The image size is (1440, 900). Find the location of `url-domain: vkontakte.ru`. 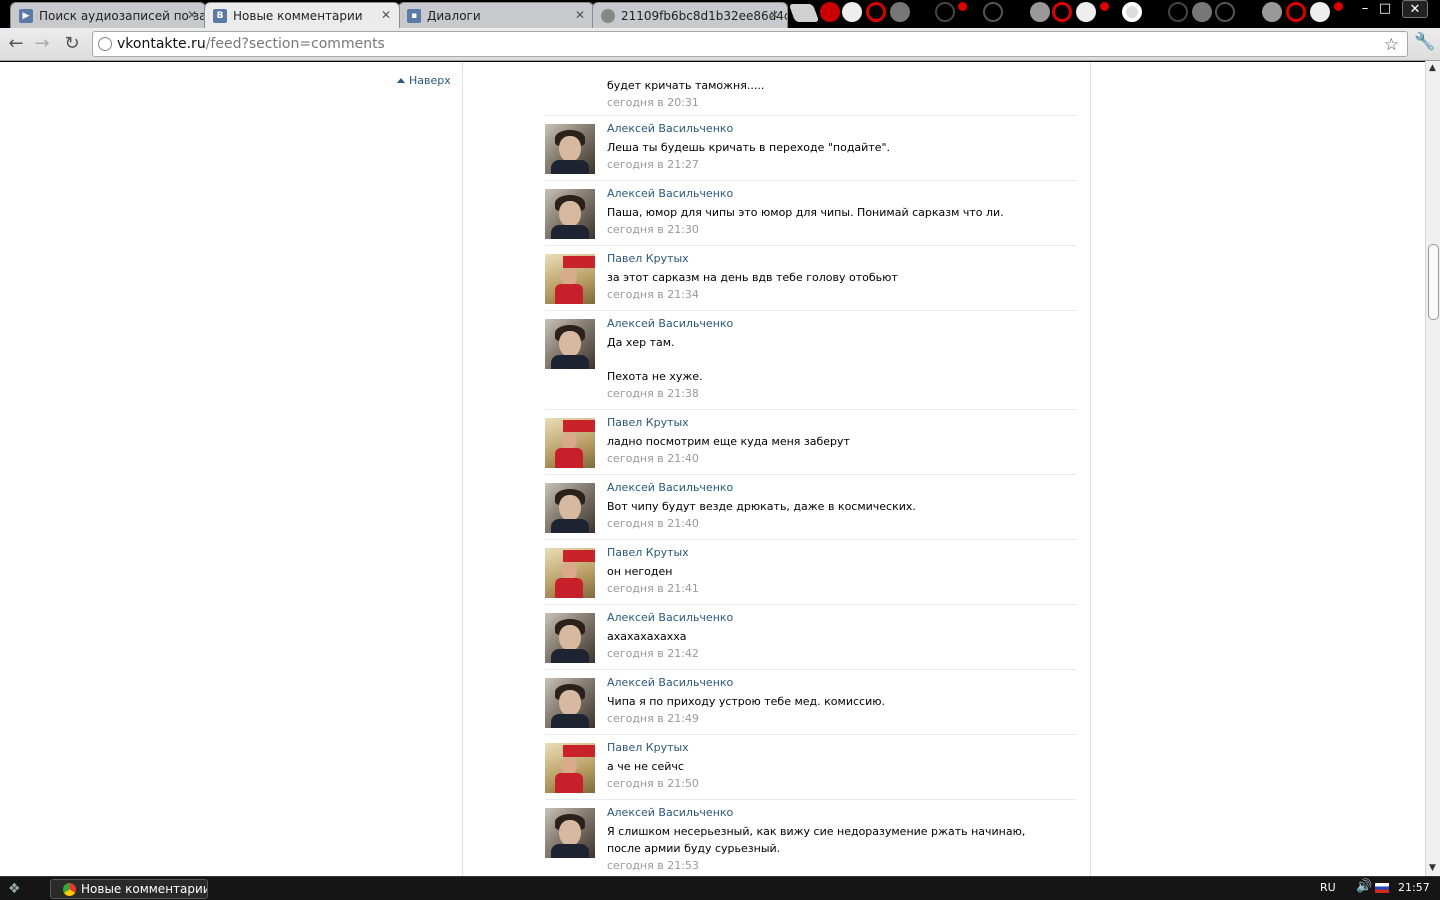

url-domain: vkontakte.ru is located at coordinates (161, 44).